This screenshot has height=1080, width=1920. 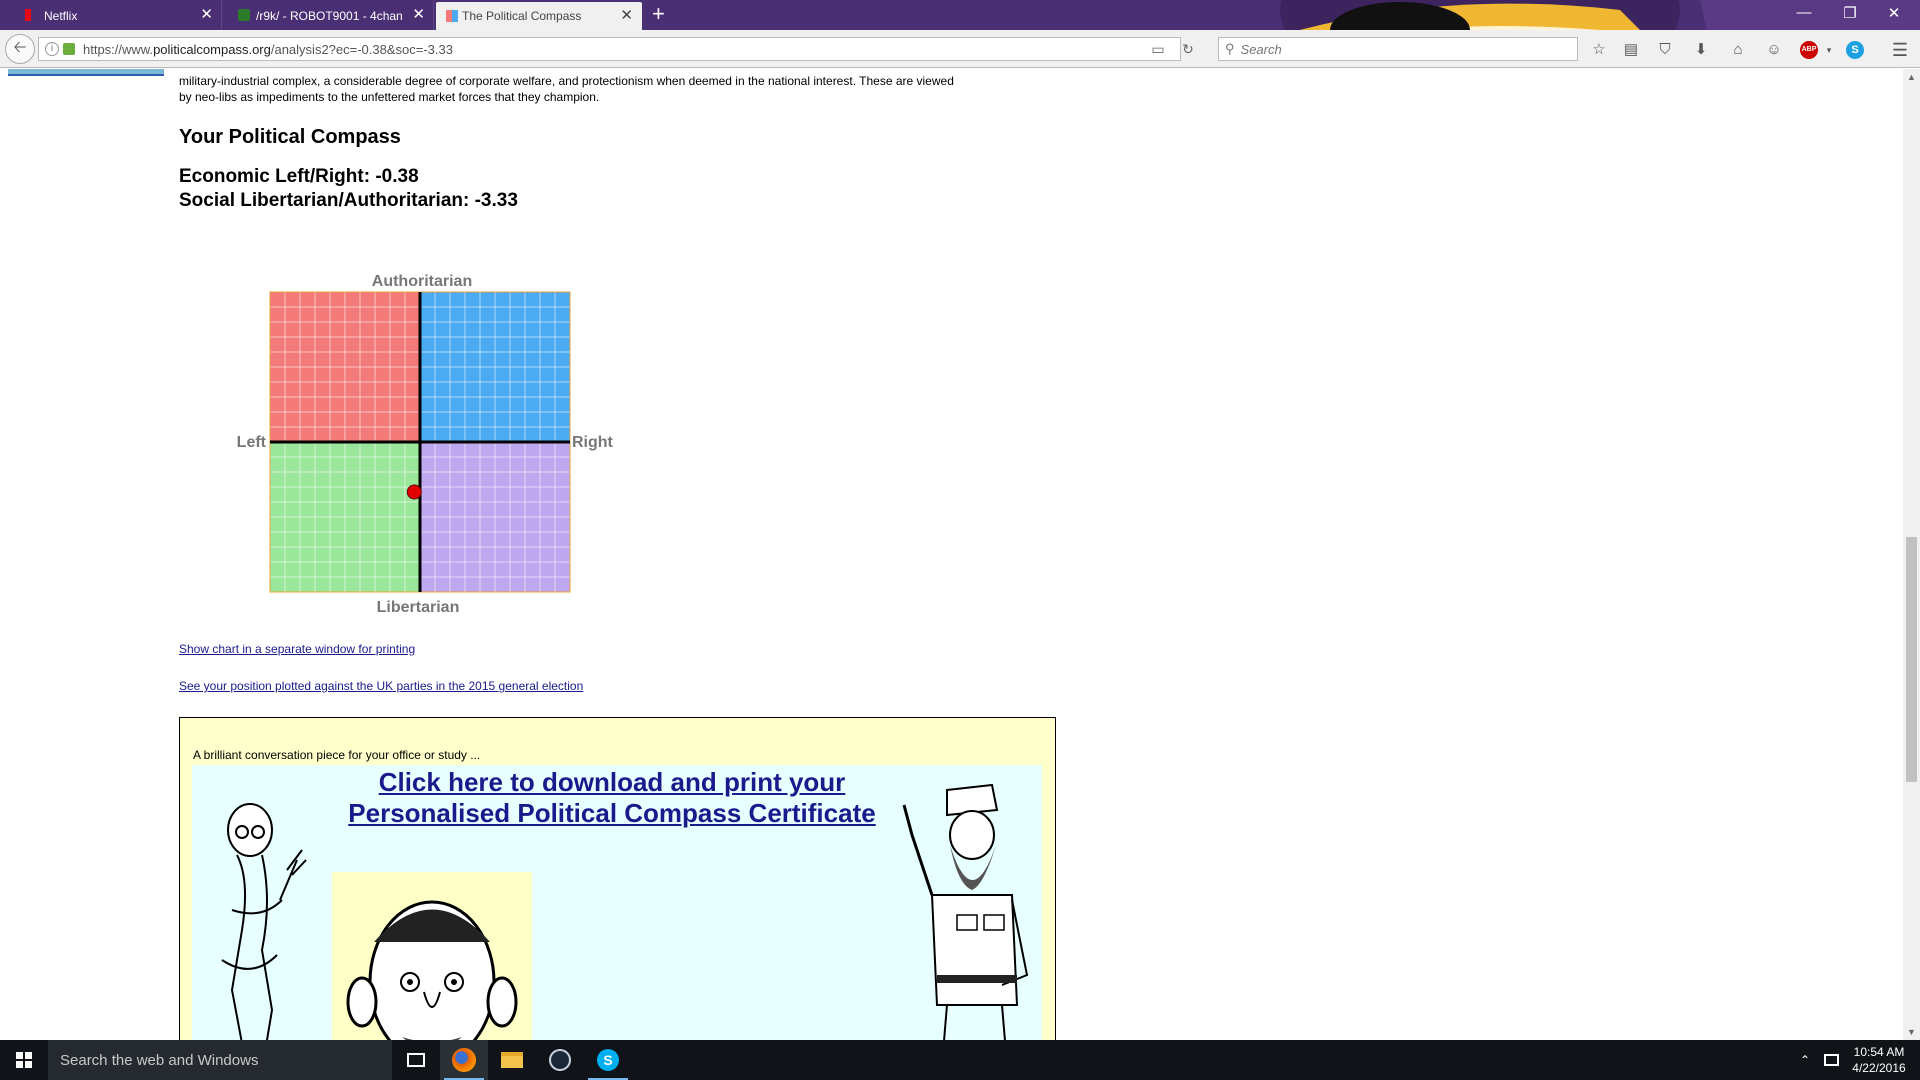 I want to click on new-tab-button: +, so click(x=658, y=14).